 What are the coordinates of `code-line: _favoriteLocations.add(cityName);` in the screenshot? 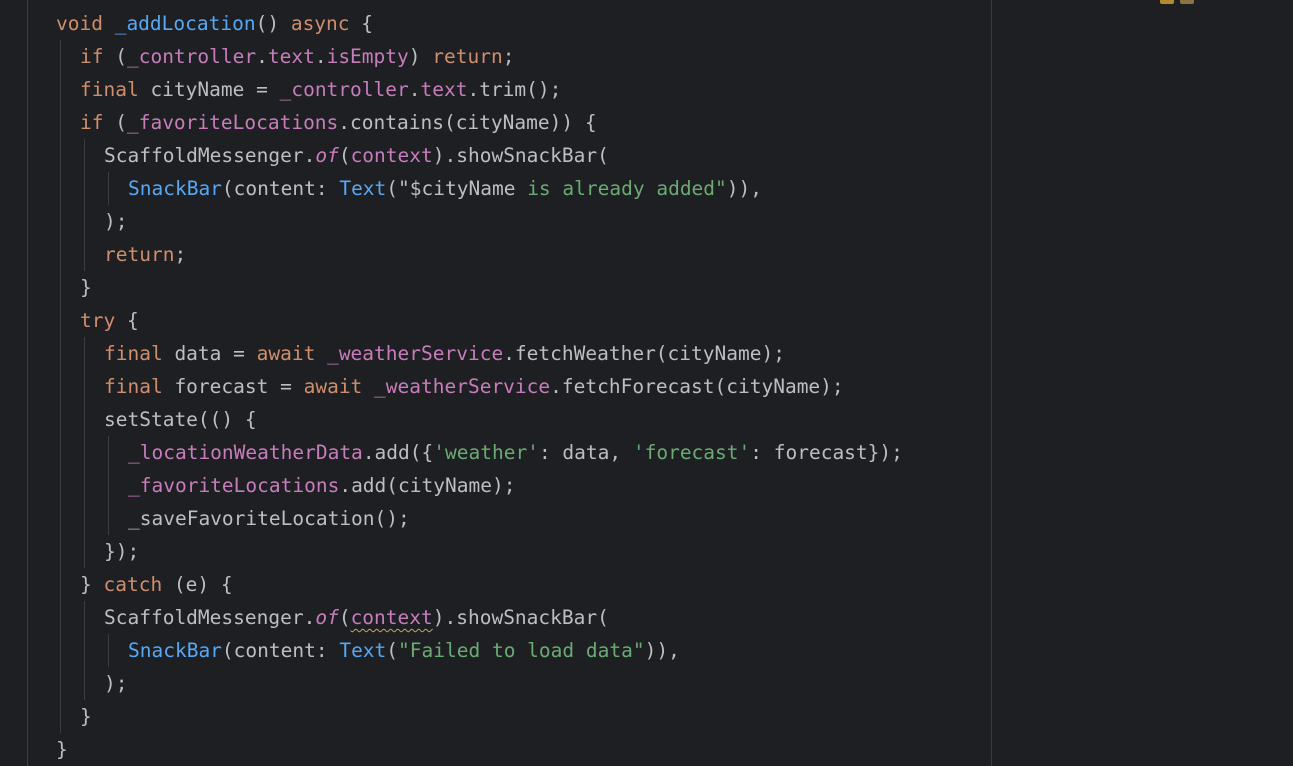 It's located at (321, 485).